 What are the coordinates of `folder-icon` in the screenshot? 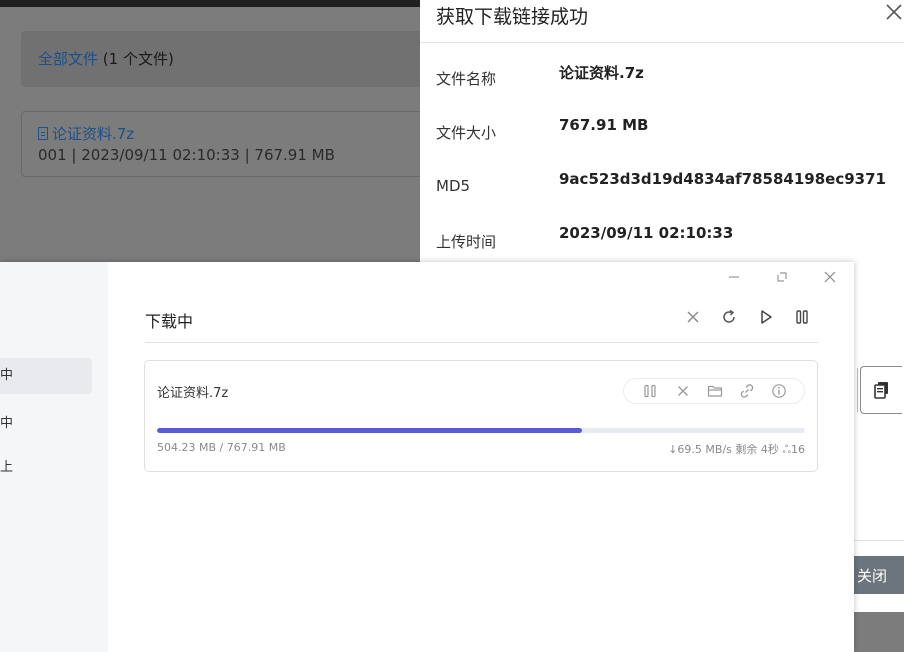 It's located at (715, 391).